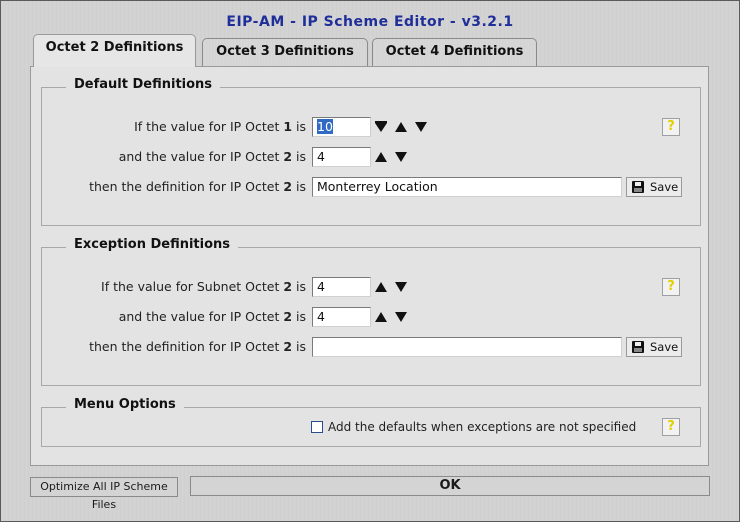  I want to click on exception-definition-label: then the definition for IP Octet 2 is, so click(197, 346).